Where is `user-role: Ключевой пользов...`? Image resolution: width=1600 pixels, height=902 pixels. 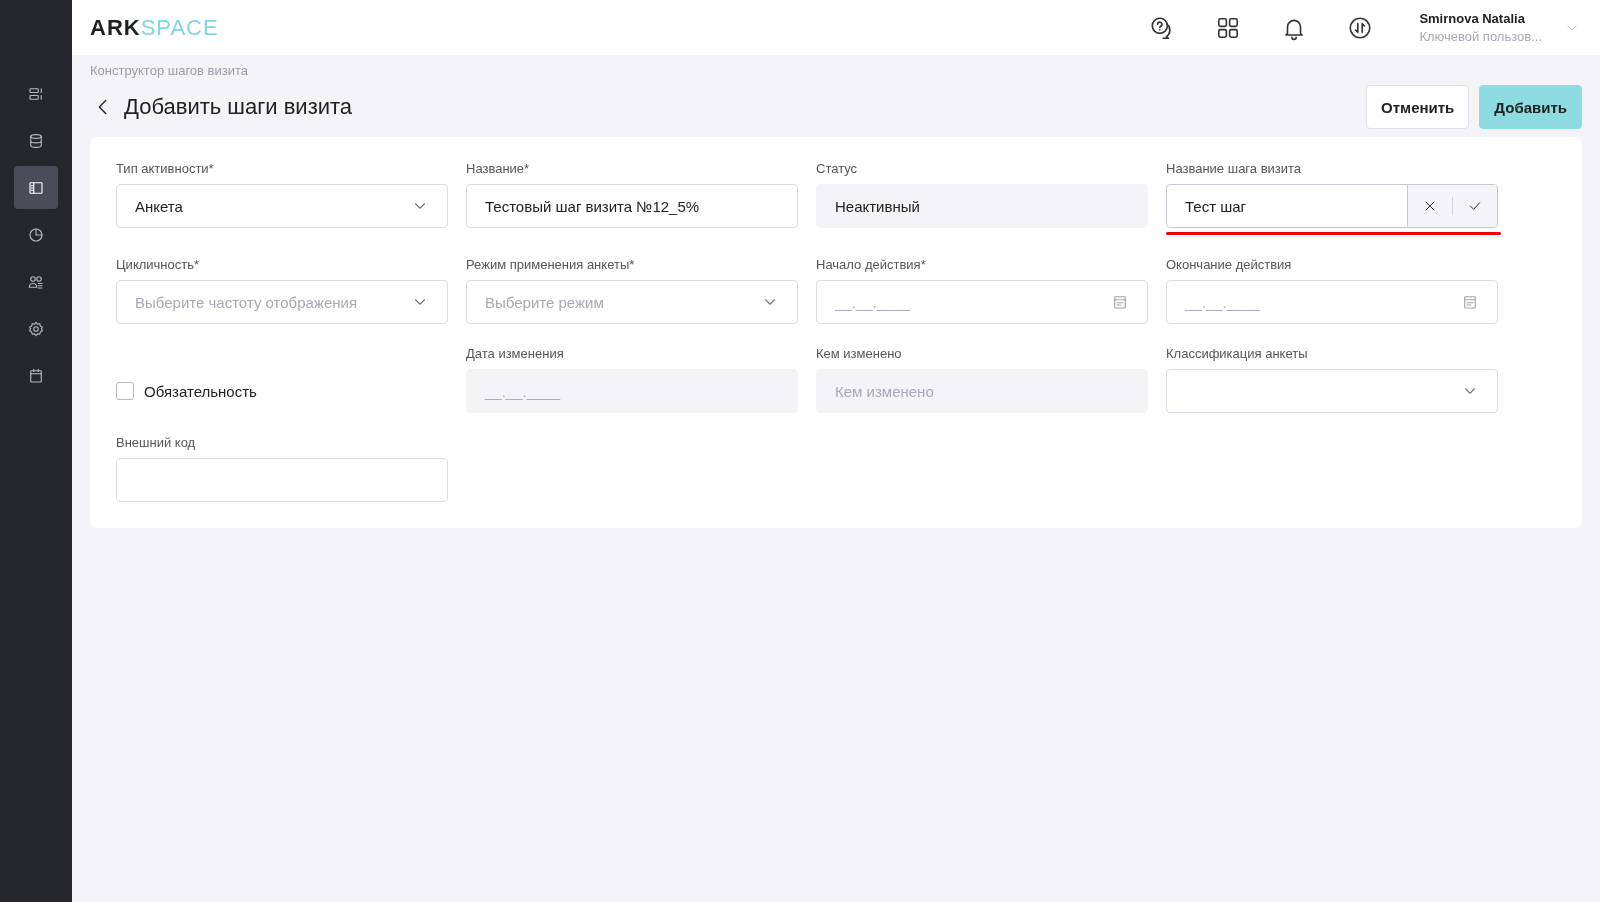 user-role: Ключевой пользов... is located at coordinates (1480, 36).